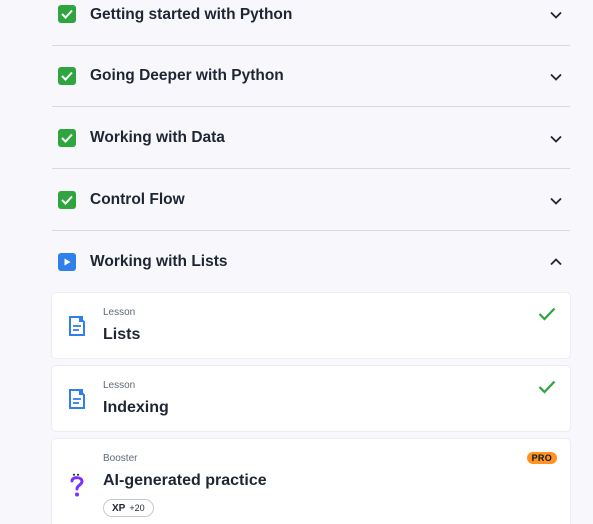 The height and width of the screenshot is (524, 593). Describe the element at coordinates (311, 262) in the screenshot. I see `section-working-with-lists: Working with Lists` at that location.